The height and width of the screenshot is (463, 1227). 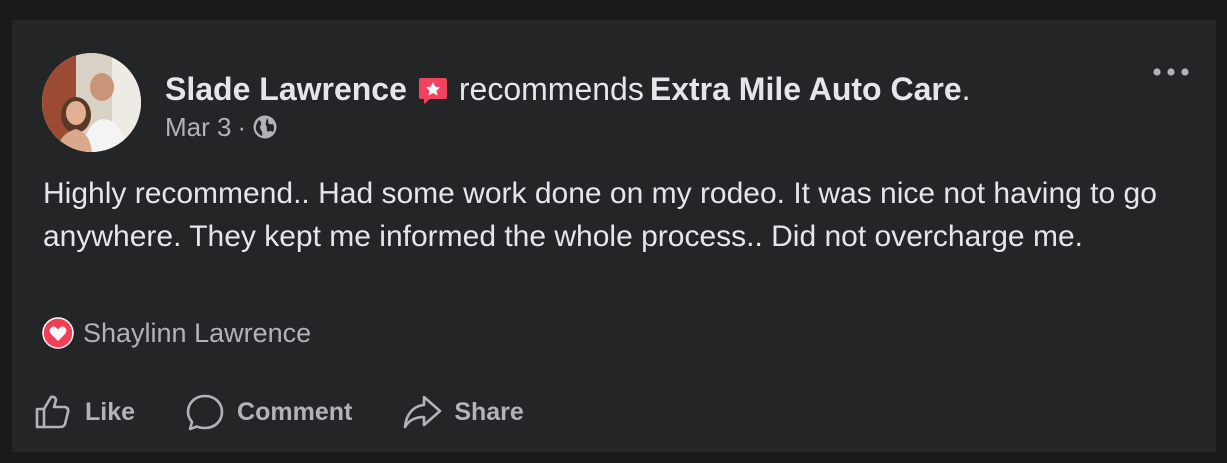 What do you see at coordinates (197, 332) in the screenshot?
I see `reaction-names: Shaylinn Lawrence` at bounding box center [197, 332].